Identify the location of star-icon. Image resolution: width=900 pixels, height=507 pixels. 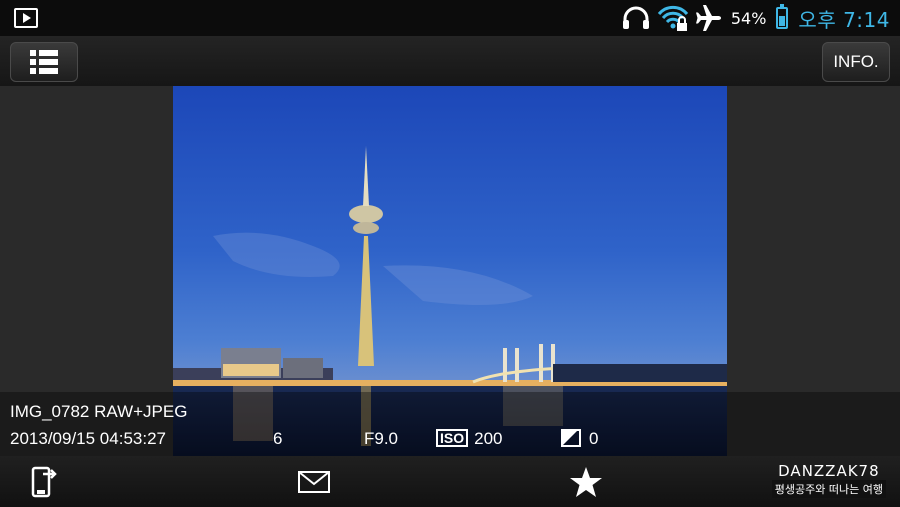
(586, 482).